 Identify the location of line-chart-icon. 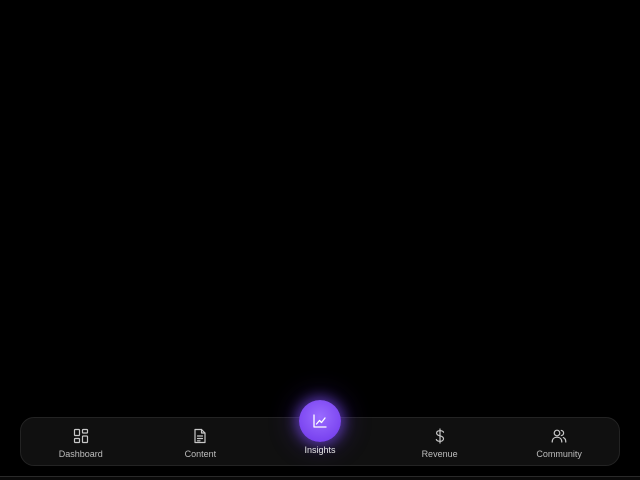
(320, 421).